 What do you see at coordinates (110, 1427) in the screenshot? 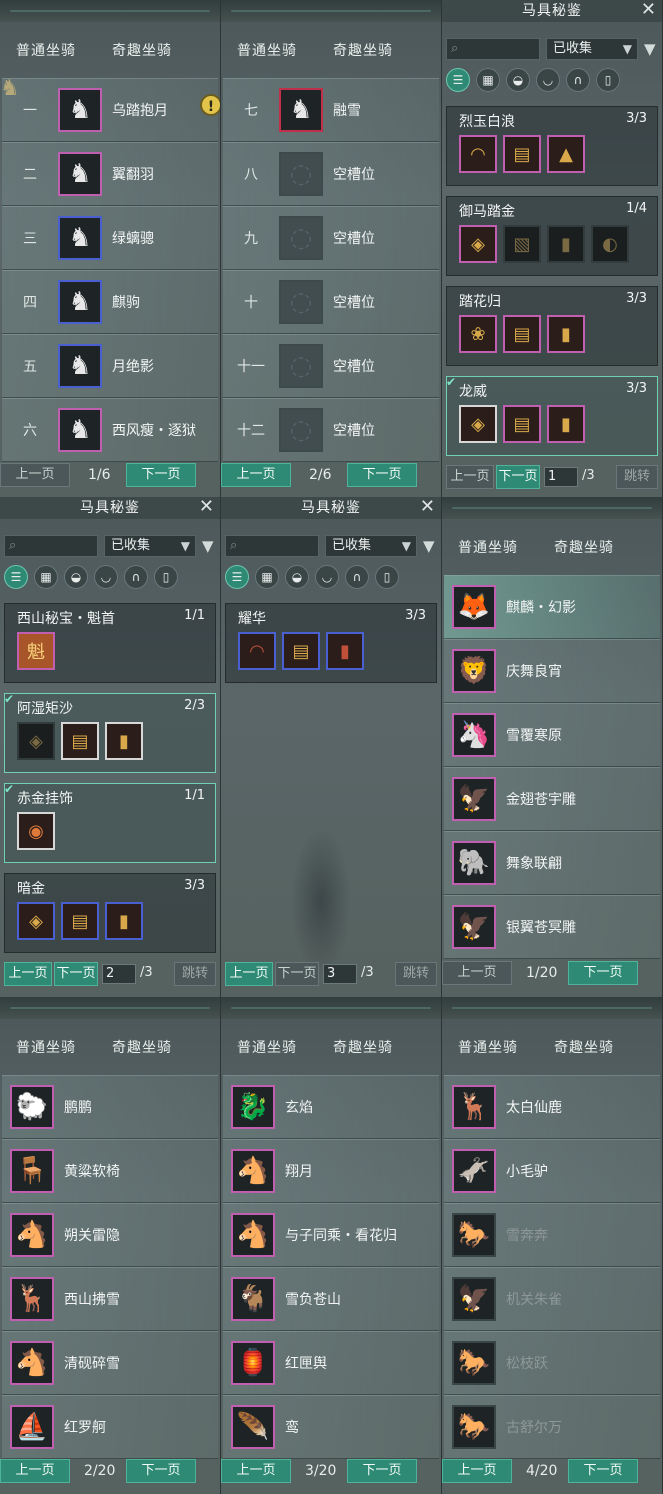
I see `mount-row: ⛵ 红罗舸` at bounding box center [110, 1427].